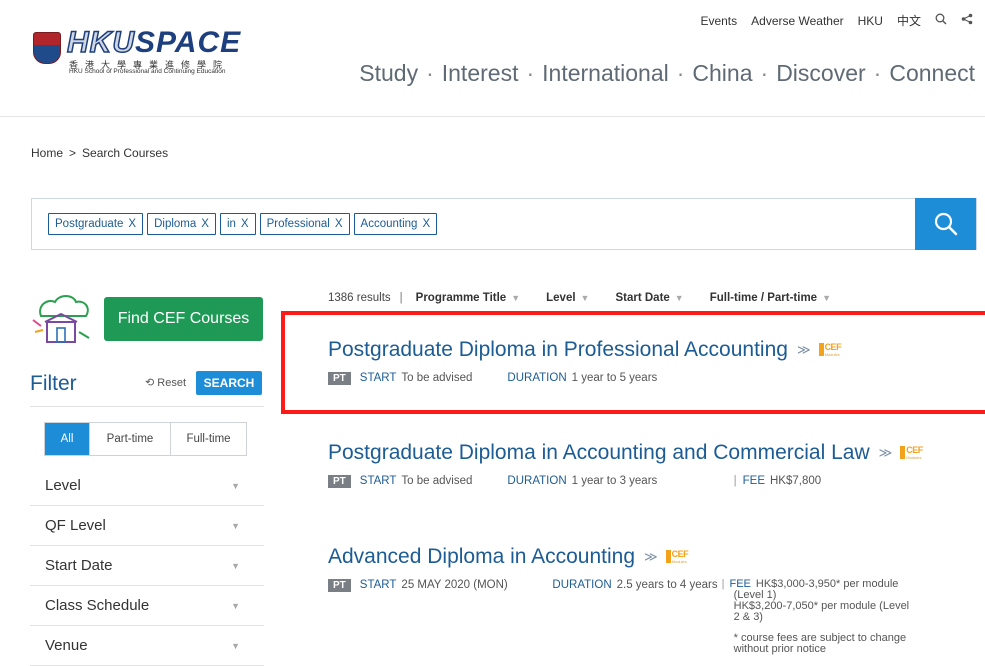  What do you see at coordinates (150, 383) in the screenshot?
I see `reset-icon: ⟲` at bounding box center [150, 383].